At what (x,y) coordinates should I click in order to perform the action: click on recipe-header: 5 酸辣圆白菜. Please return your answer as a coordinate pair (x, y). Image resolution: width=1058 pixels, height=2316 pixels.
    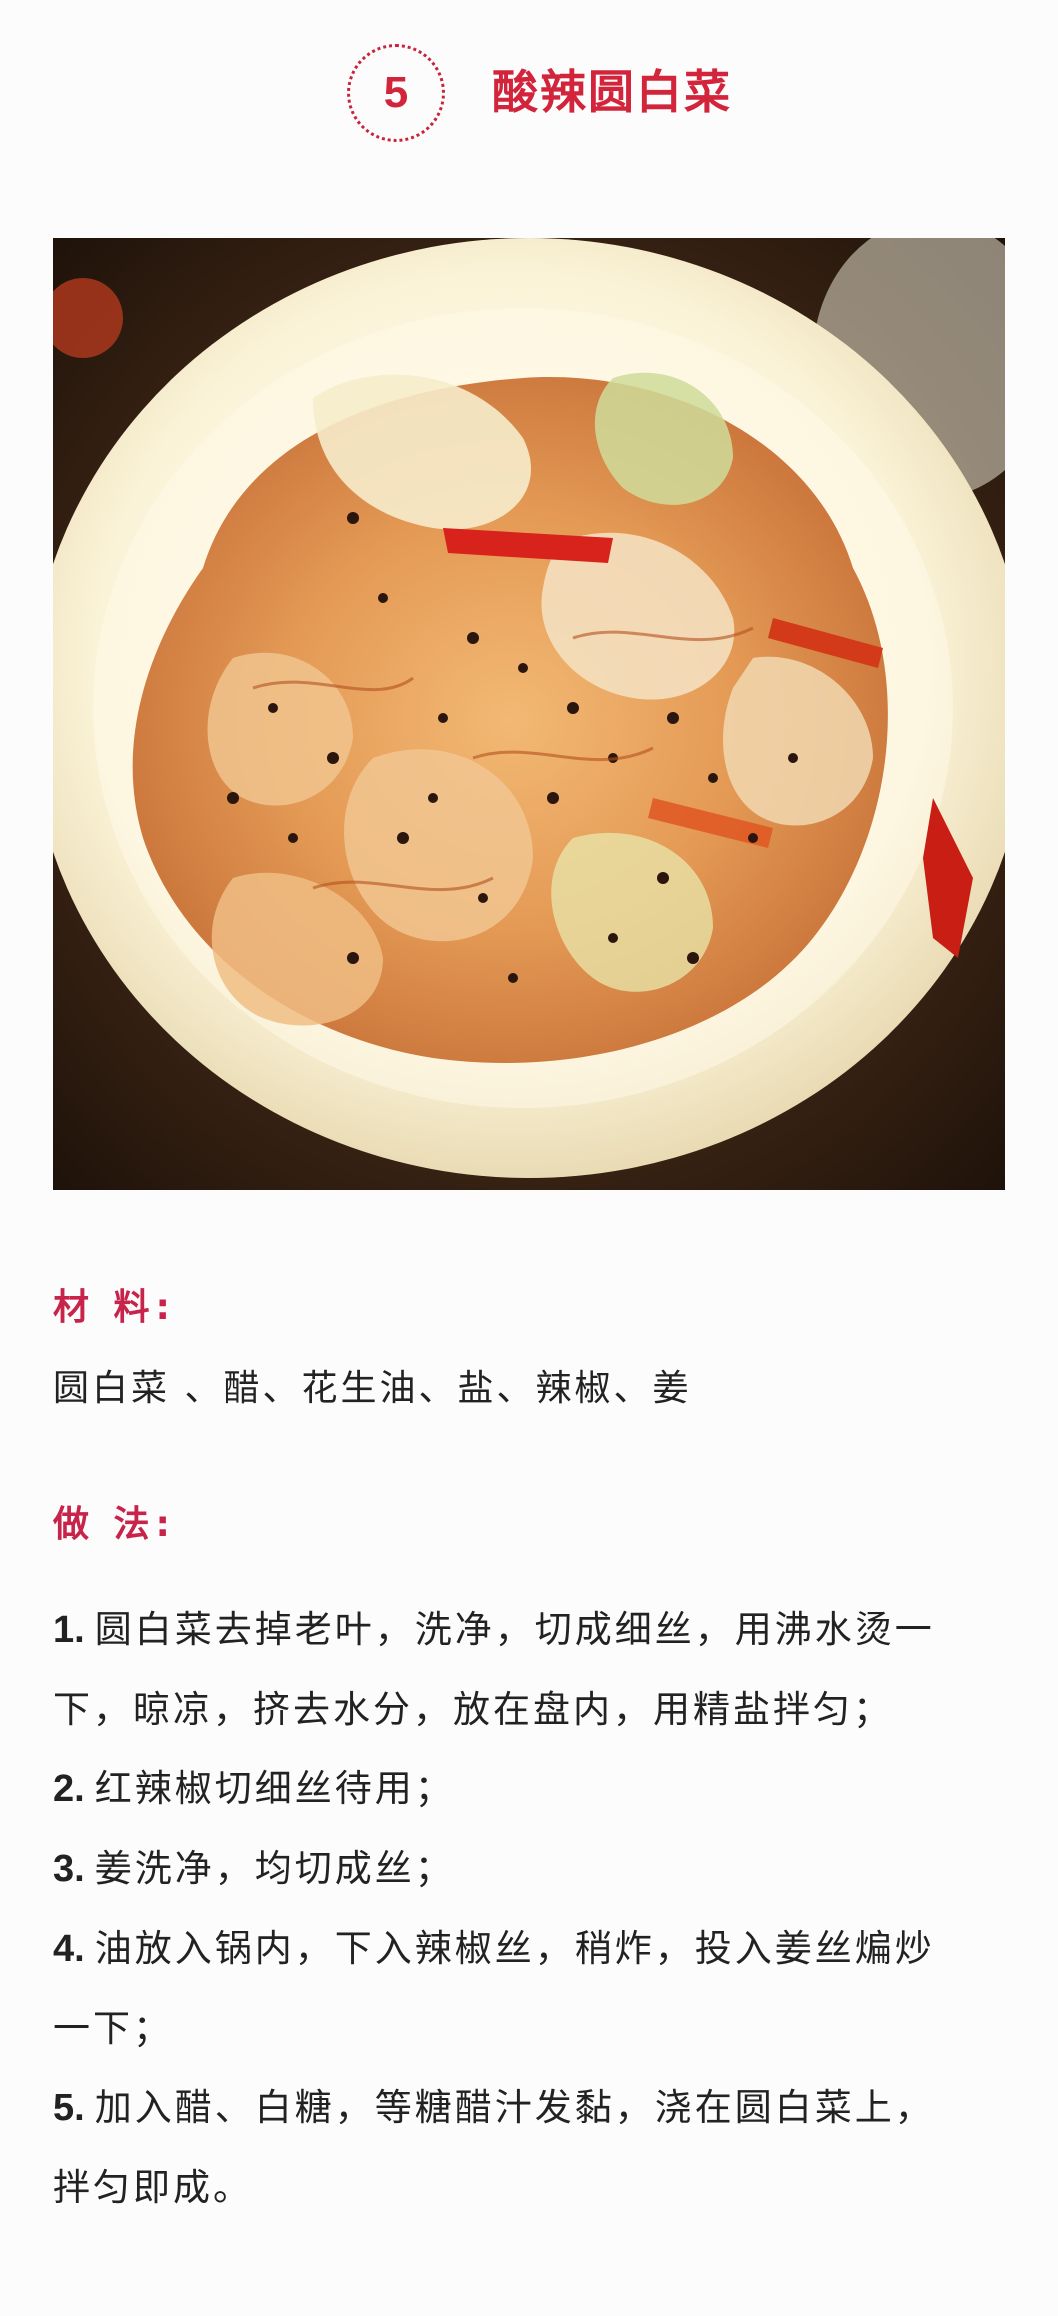
    Looking at the image, I should click on (529, 96).